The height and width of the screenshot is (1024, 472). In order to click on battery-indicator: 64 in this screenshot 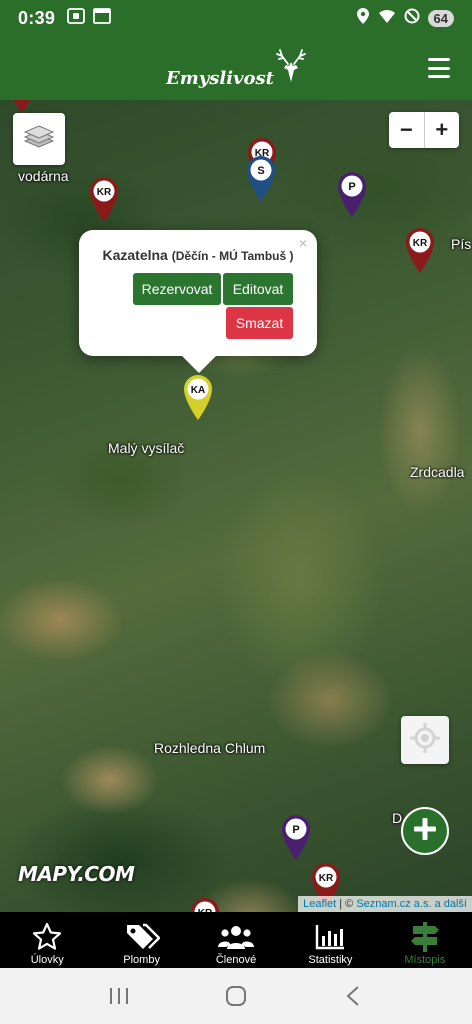, I will do `click(440, 18)`.